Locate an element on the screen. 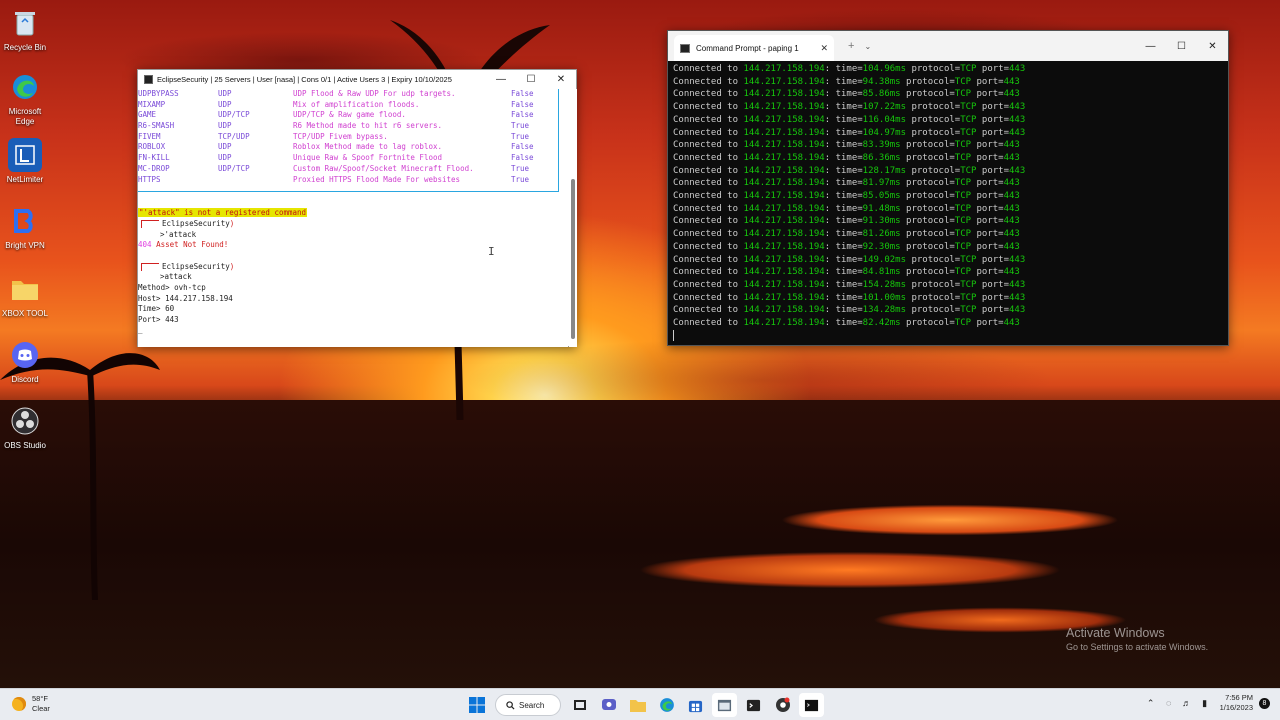 This screenshot has height=720, width=1280. scrollbar-thumb is located at coordinates (573, 259).